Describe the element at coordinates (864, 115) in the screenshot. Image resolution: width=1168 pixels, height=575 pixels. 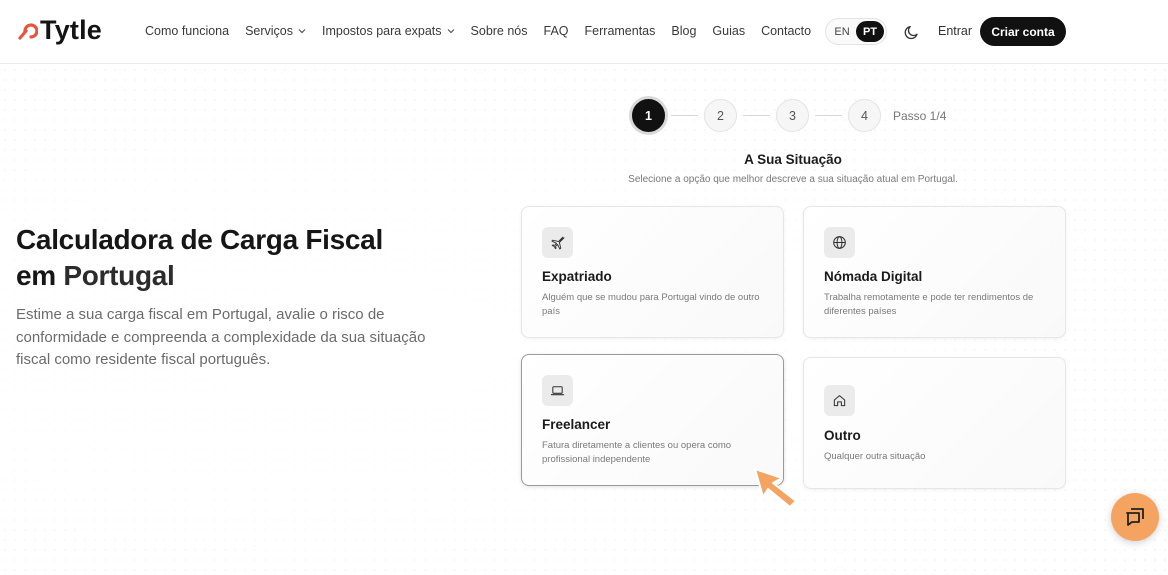
I see `step-4: 4` at that location.